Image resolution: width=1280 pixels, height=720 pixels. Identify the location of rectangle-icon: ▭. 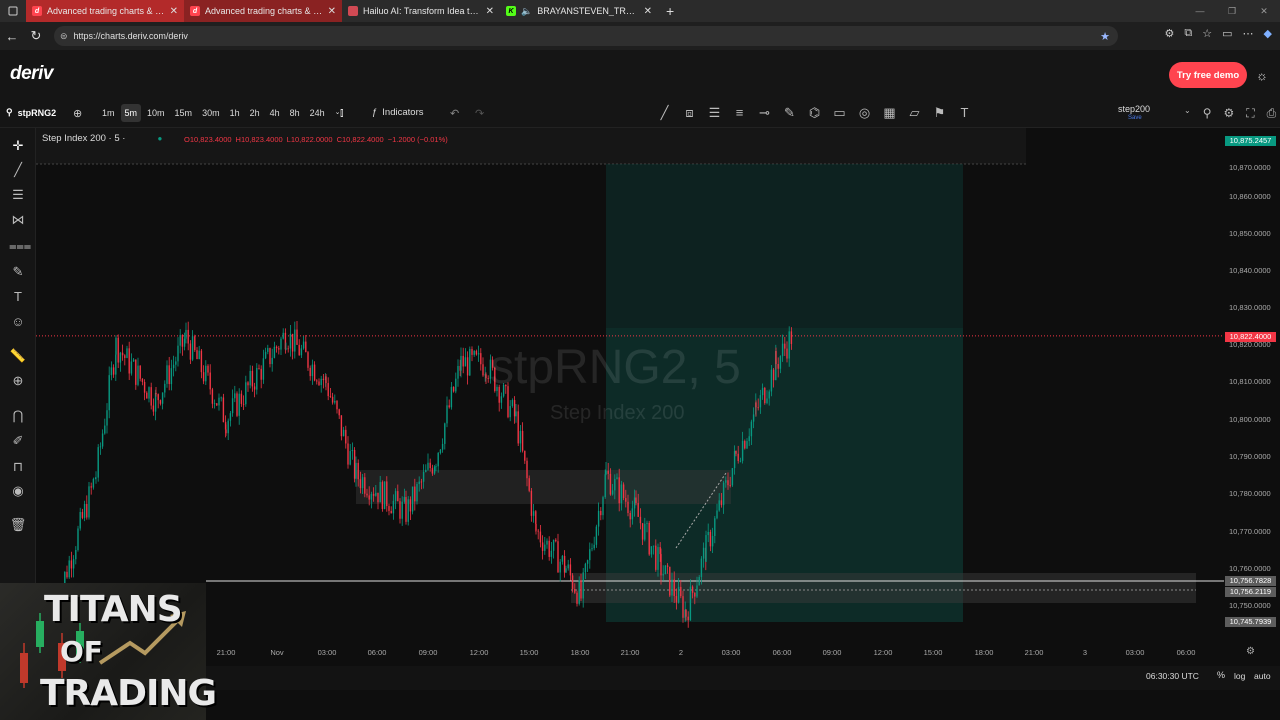
(839, 113).